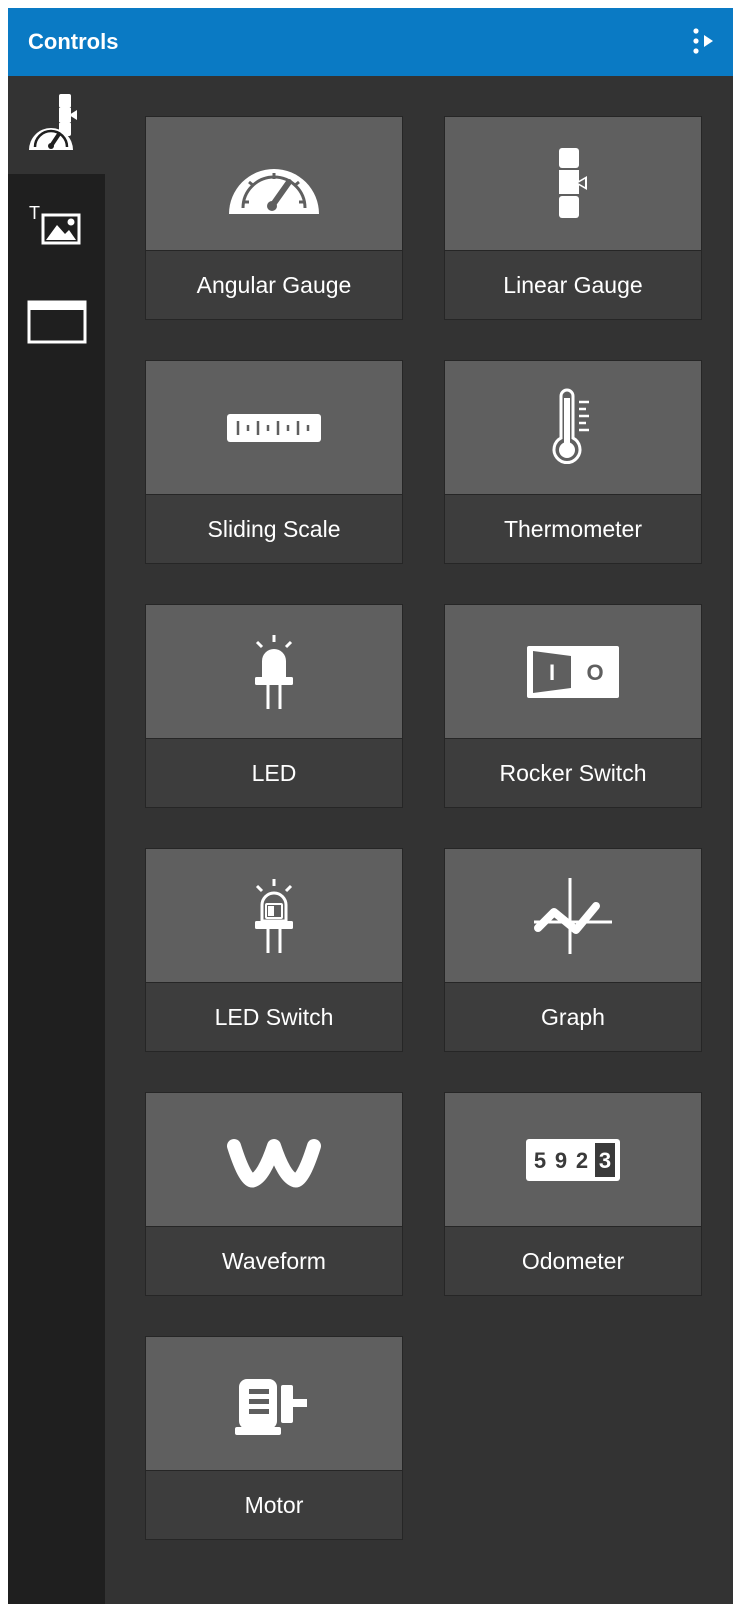 Image resolution: width=747 pixels, height=1604 pixels. What do you see at coordinates (552, 672) in the screenshot?
I see `rocker-on-glyph: I` at bounding box center [552, 672].